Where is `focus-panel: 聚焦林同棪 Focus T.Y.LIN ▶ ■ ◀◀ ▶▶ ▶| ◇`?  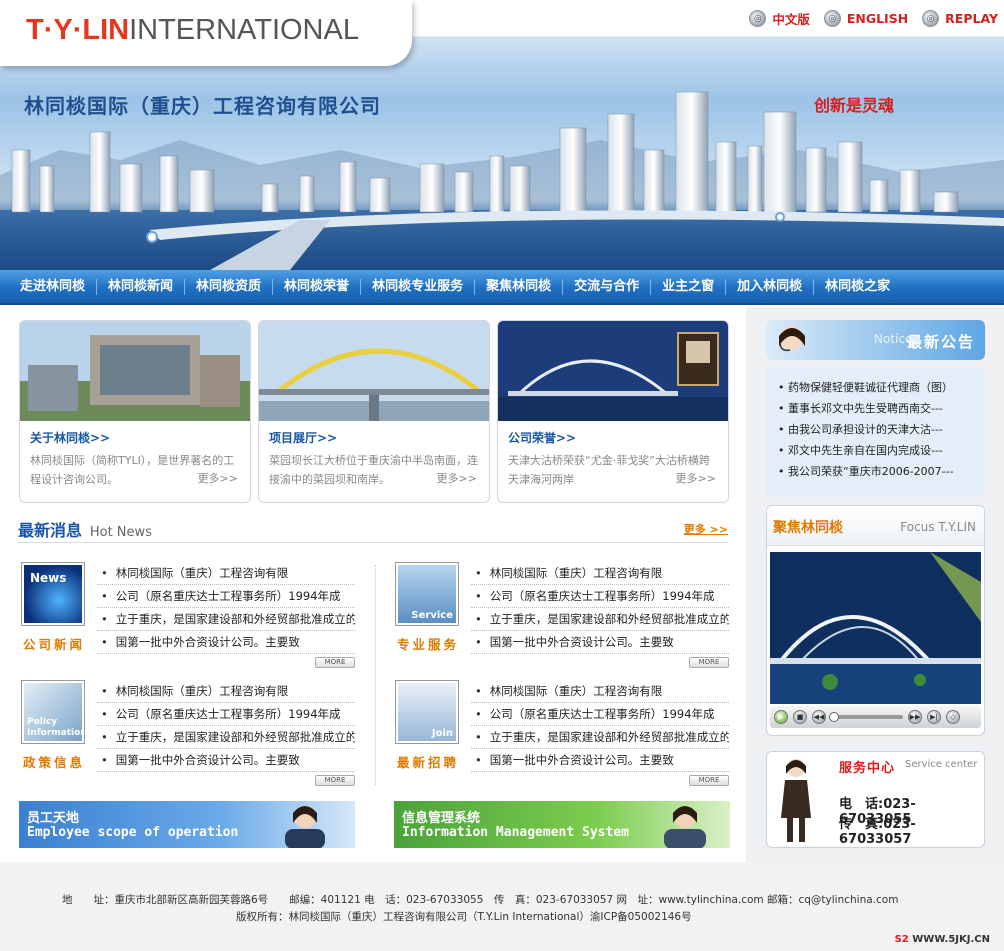 focus-panel: 聚焦林同棪 Focus T.Y.LIN ▶ ■ ◀◀ ▶▶ ▶| ◇ is located at coordinates (875, 620).